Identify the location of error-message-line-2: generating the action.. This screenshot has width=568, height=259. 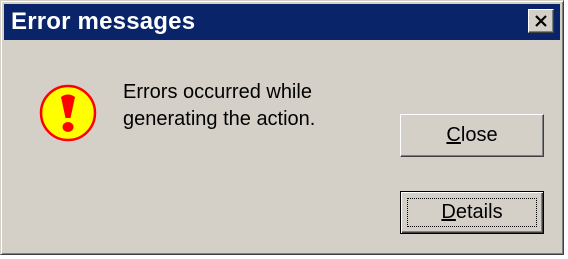
(219, 119).